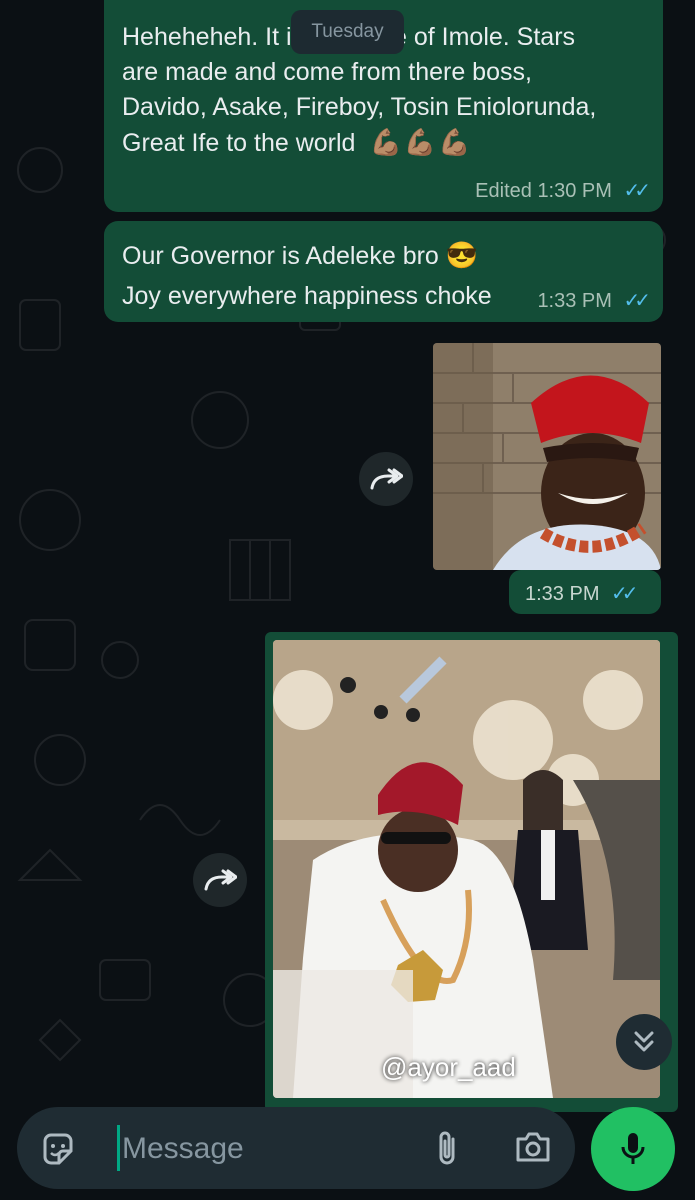 The image size is (695, 1200). I want to click on image-message, so click(547, 456).